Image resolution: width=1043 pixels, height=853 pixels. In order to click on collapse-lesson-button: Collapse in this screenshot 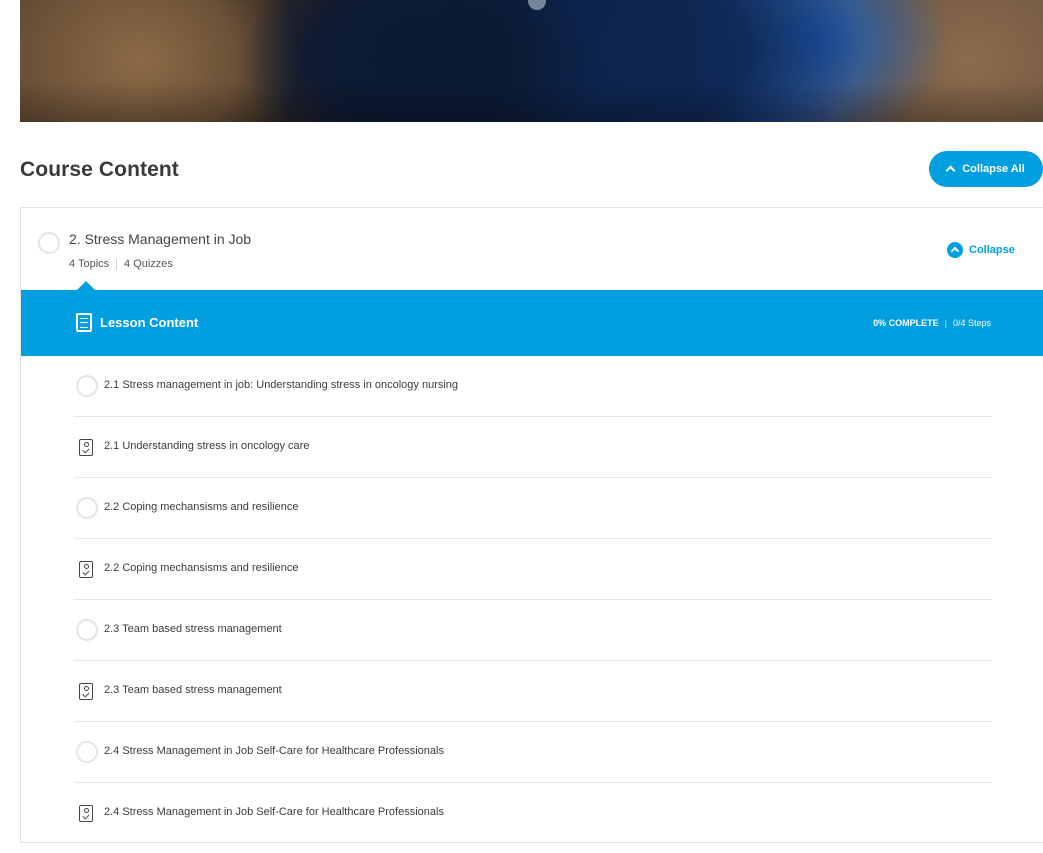, I will do `click(981, 250)`.